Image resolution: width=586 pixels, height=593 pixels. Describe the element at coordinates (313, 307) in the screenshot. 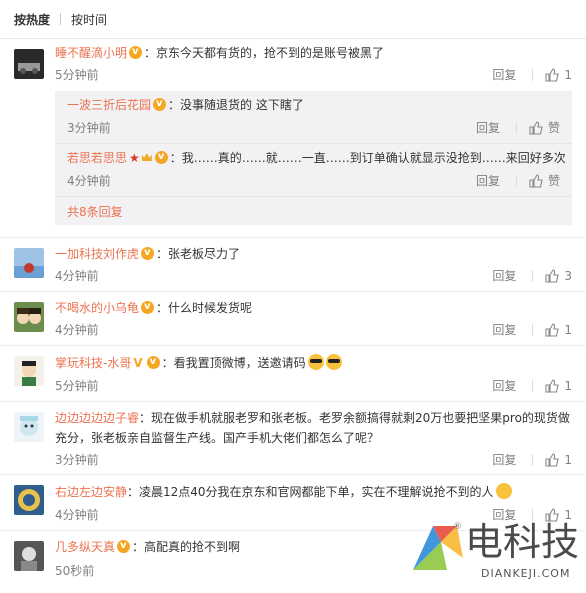

I see `comment-line: 不喝水的小乌龟 ：什么时候发货呢` at that location.